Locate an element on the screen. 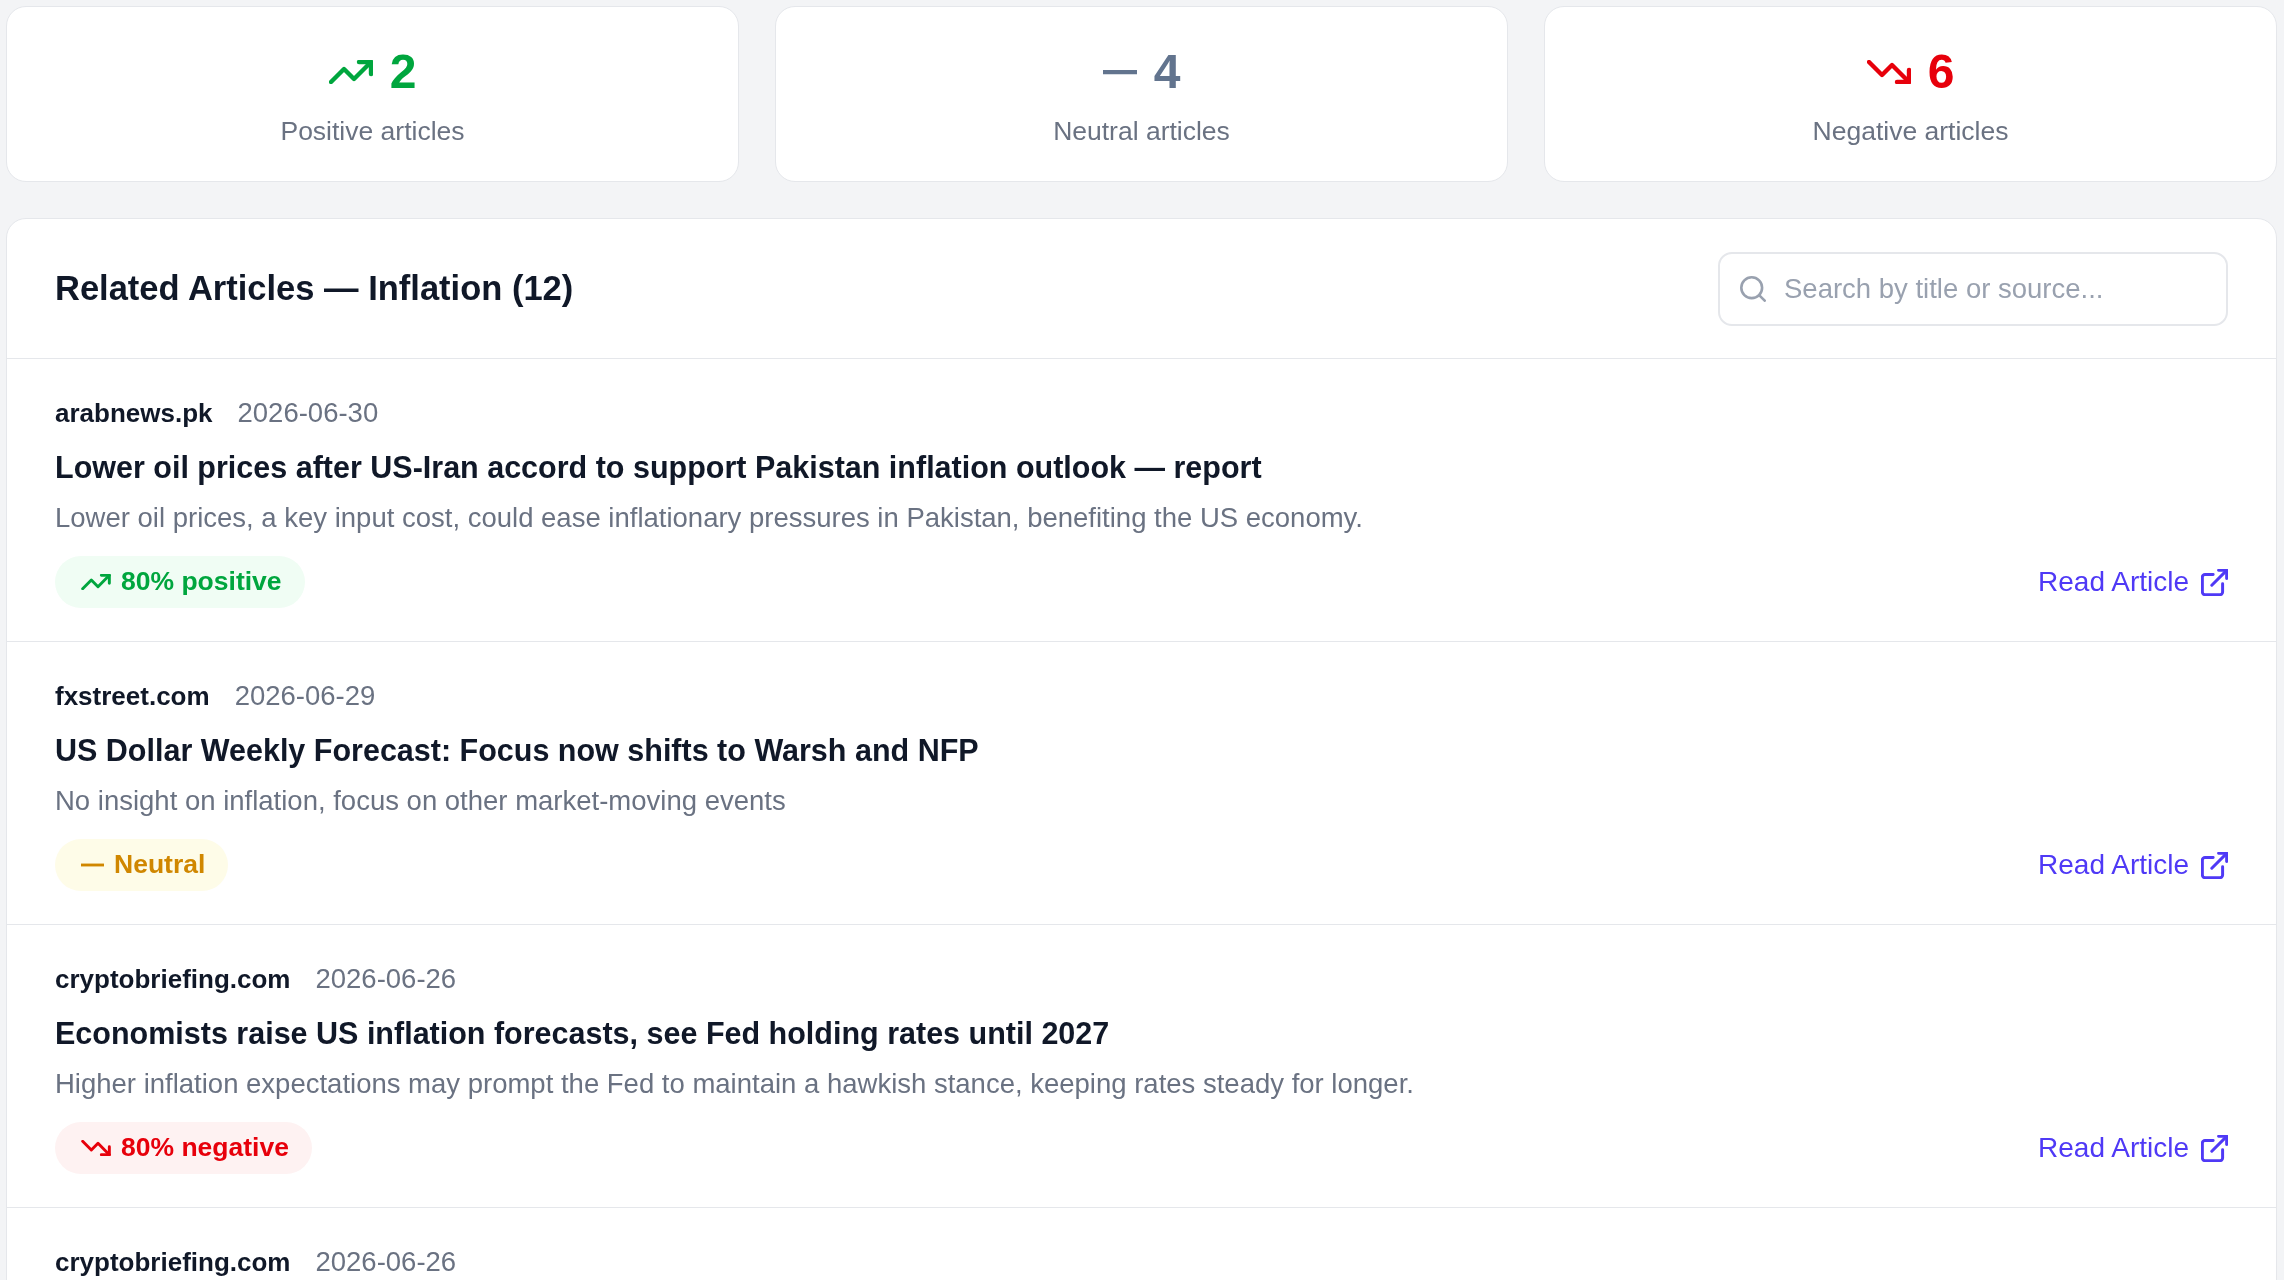 The image size is (2284, 1280). article-title: Lower oil prices after US-Iran accord to support Pakistan inflation outlook — report is located at coordinates (659, 468).